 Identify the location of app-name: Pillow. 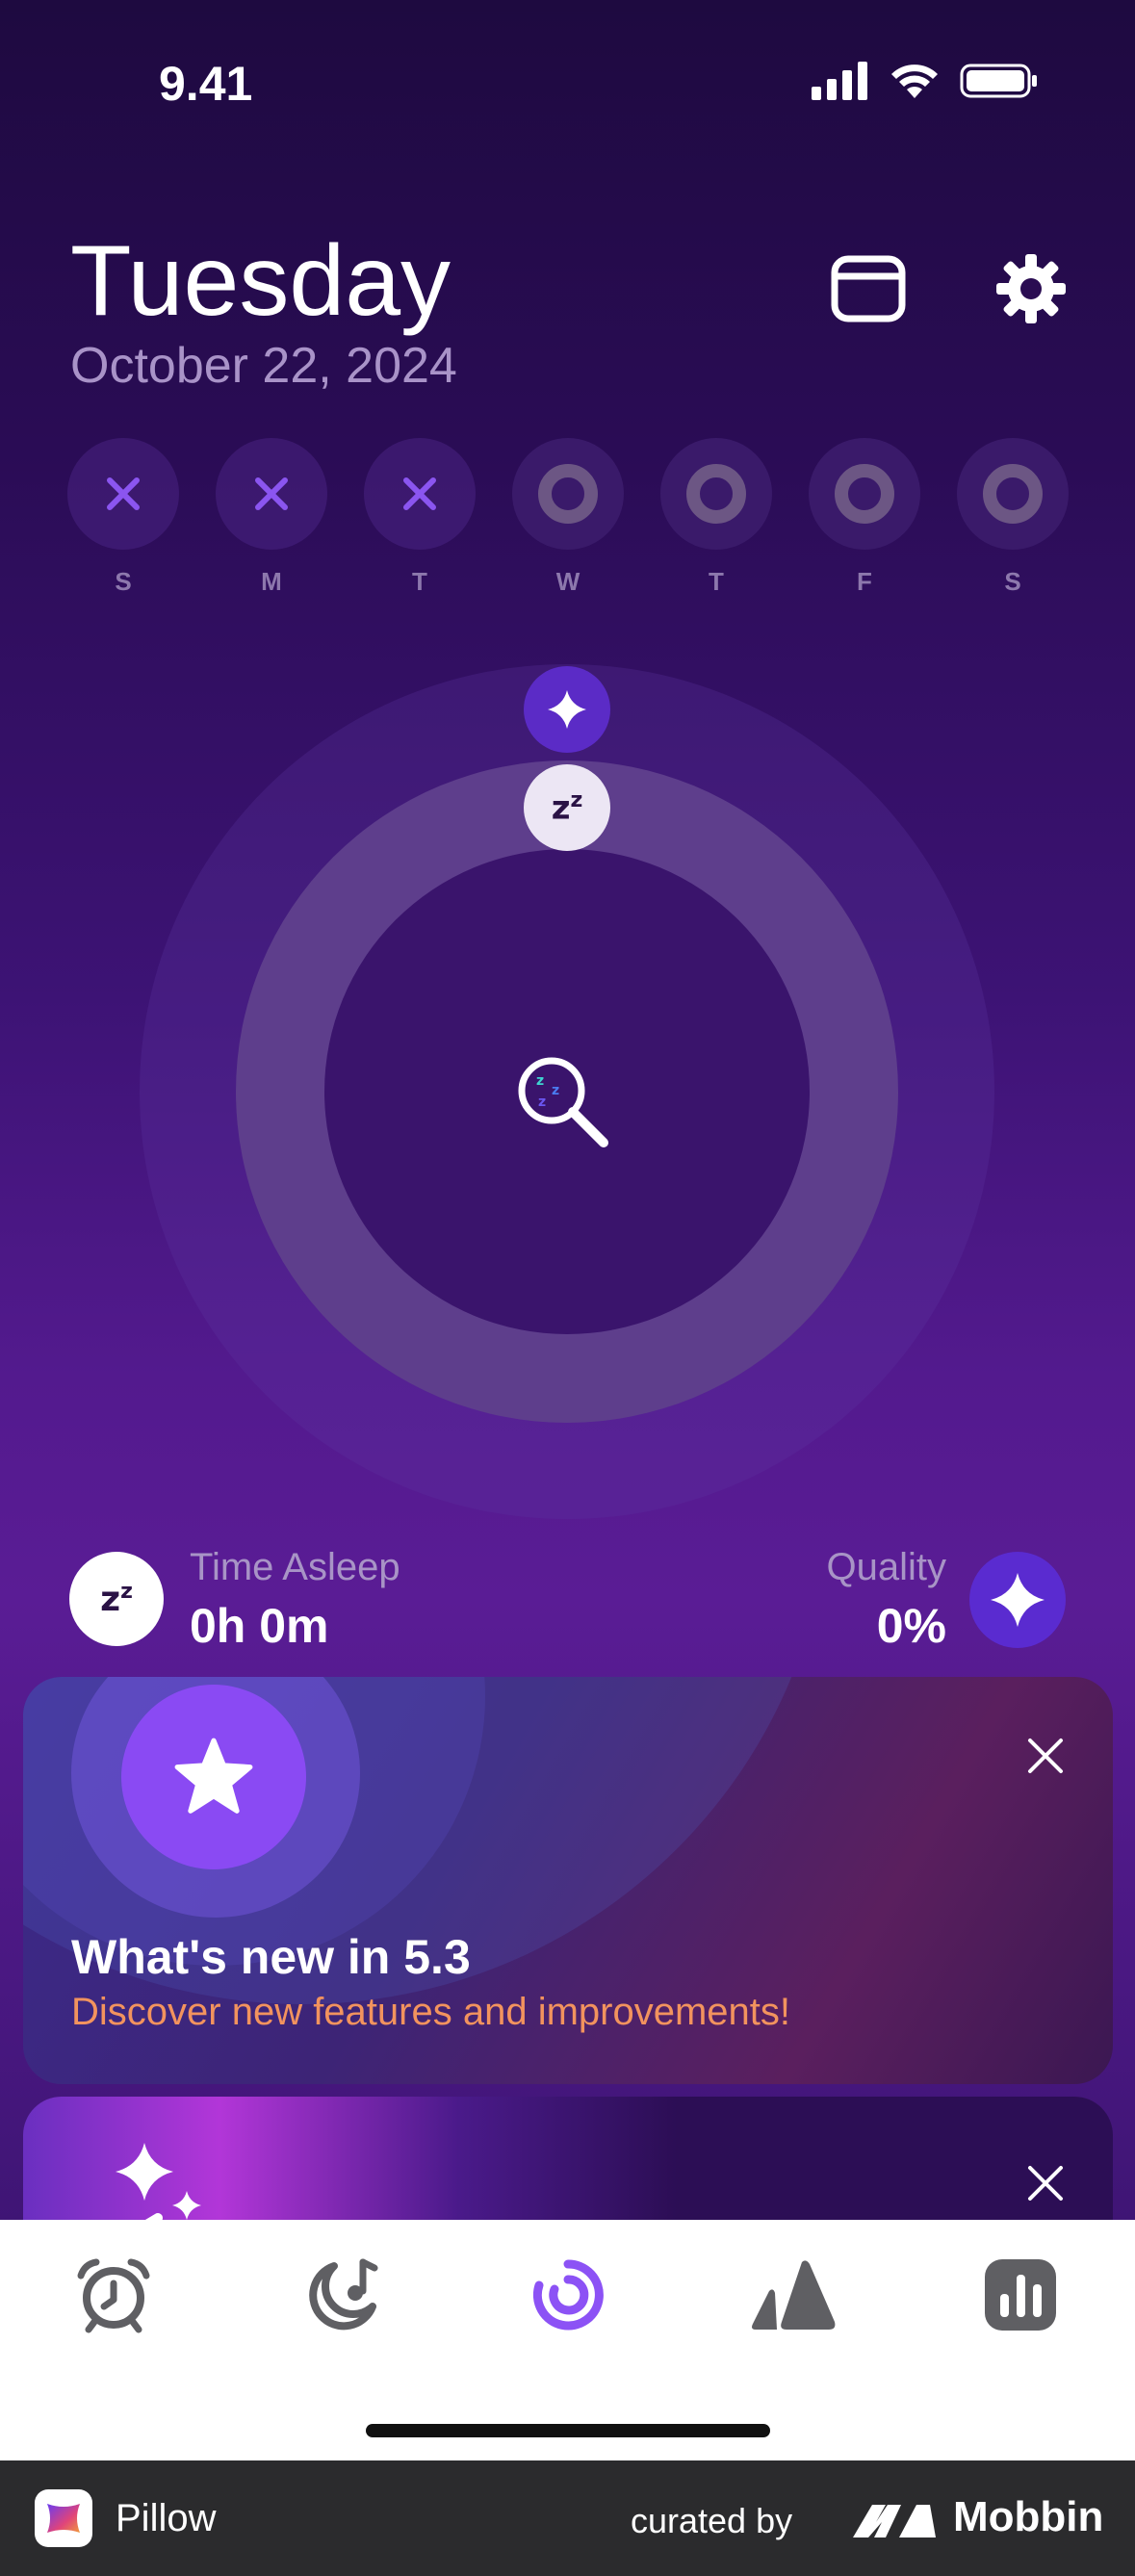
(166, 2518).